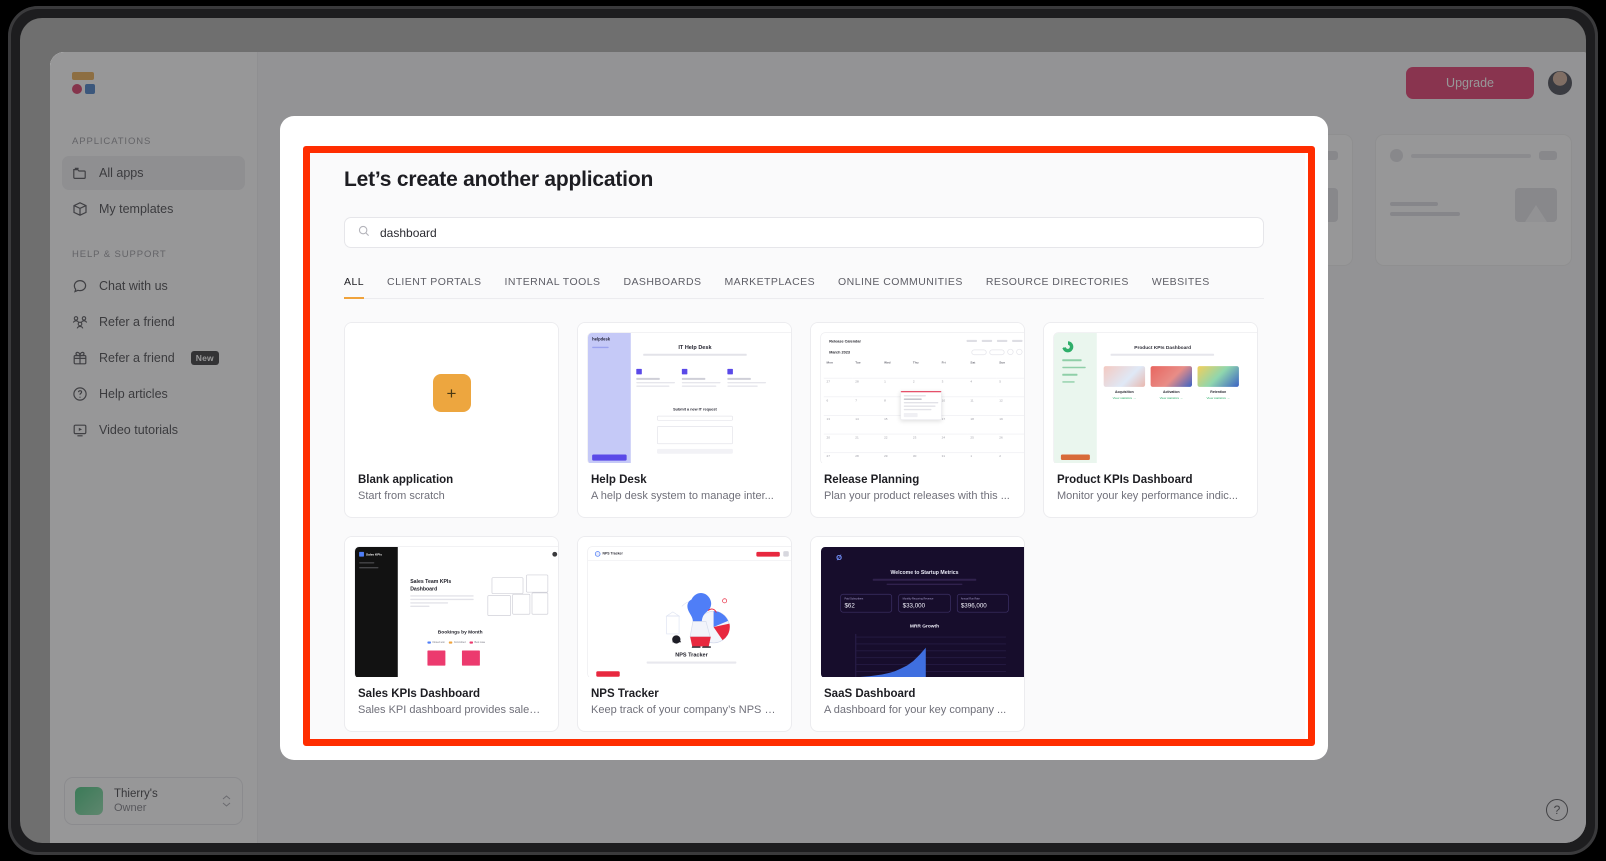 The height and width of the screenshot is (861, 1606). I want to click on preview-app-name: Sales KPIs, so click(374, 554).